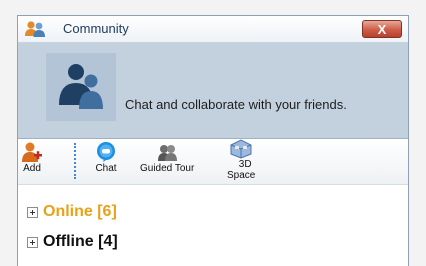 The image size is (426, 266). Describe the element at coordinates (106, 152) in the screenshot. I see `chat-icon` at that location.